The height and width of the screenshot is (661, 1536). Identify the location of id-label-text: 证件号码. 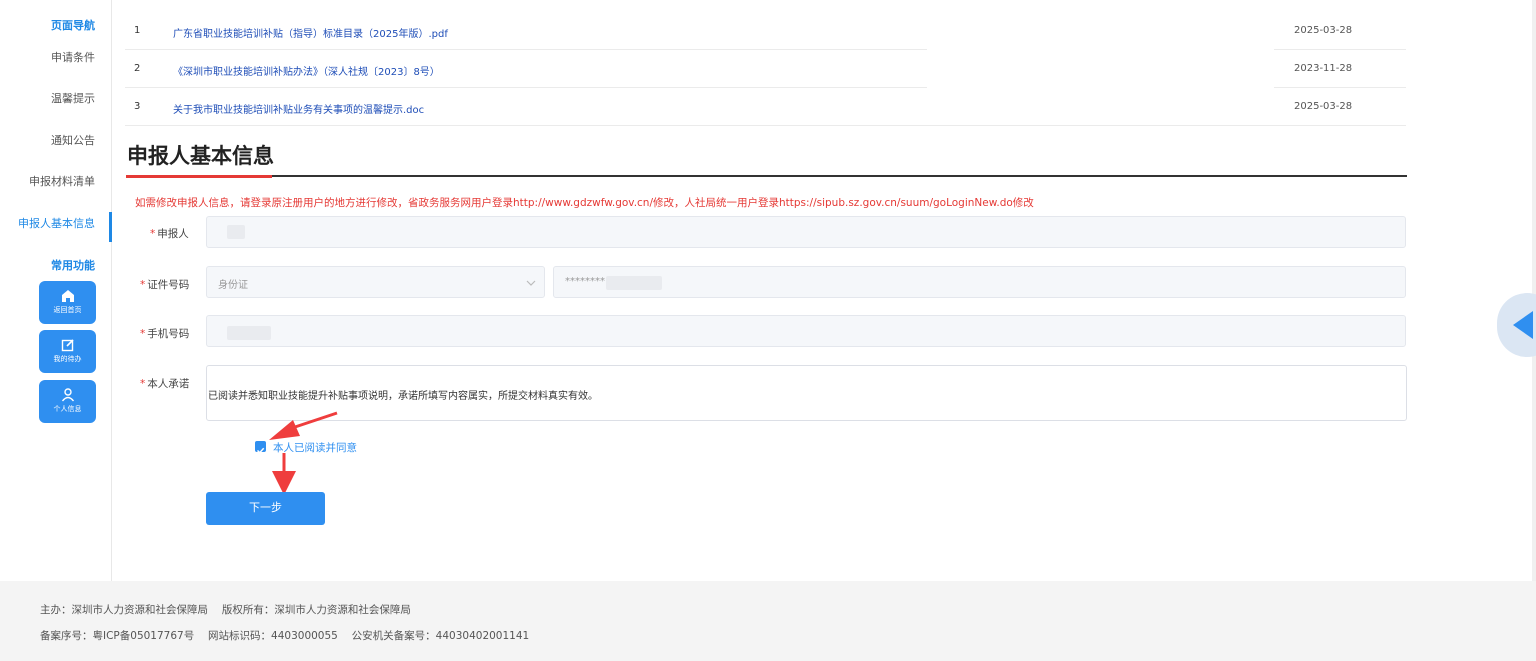
(168, 285).